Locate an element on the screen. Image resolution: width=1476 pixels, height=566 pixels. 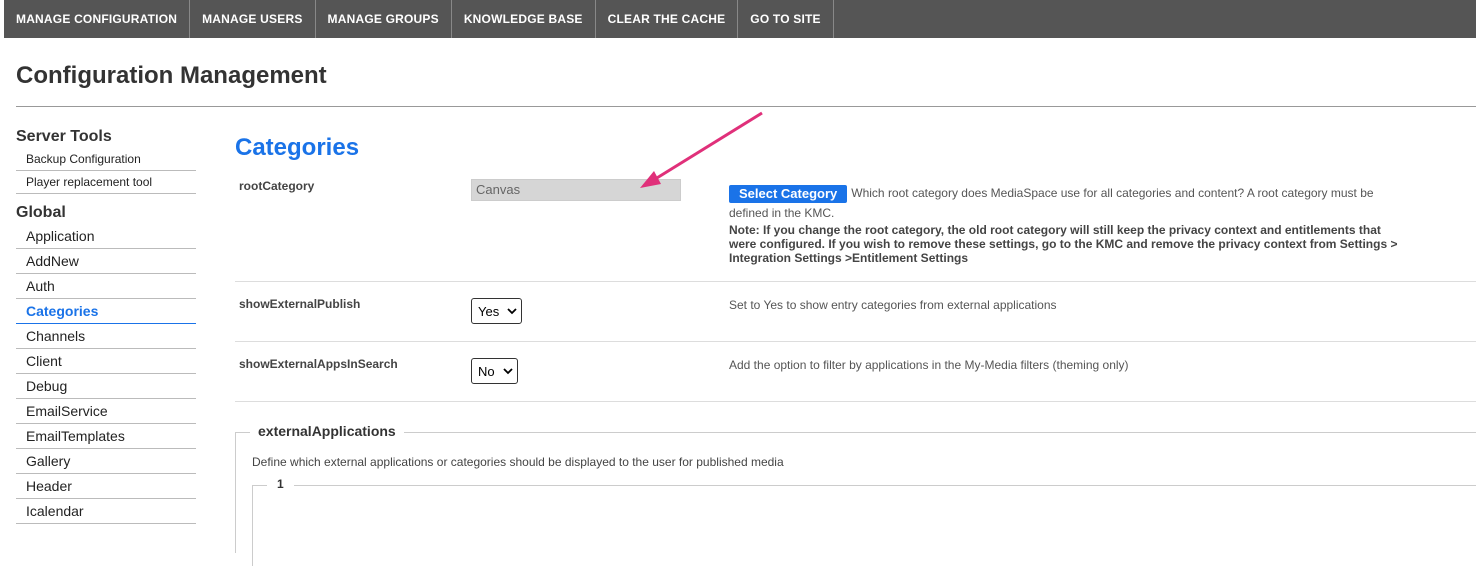
nav-manage-configuration: MANAGE CONFIGURATION is located at coordinates (97, 19).